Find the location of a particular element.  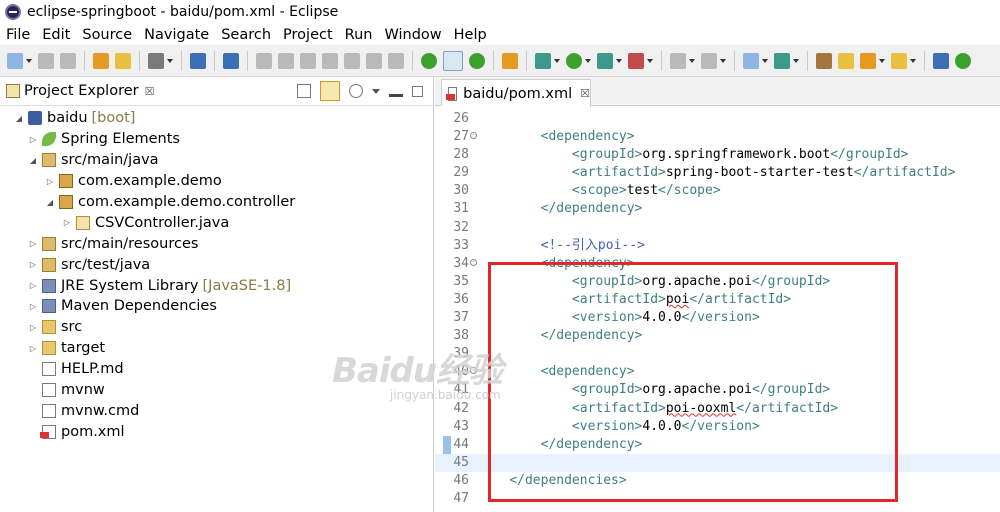

stop-icon is located at coordinates (678, 60).